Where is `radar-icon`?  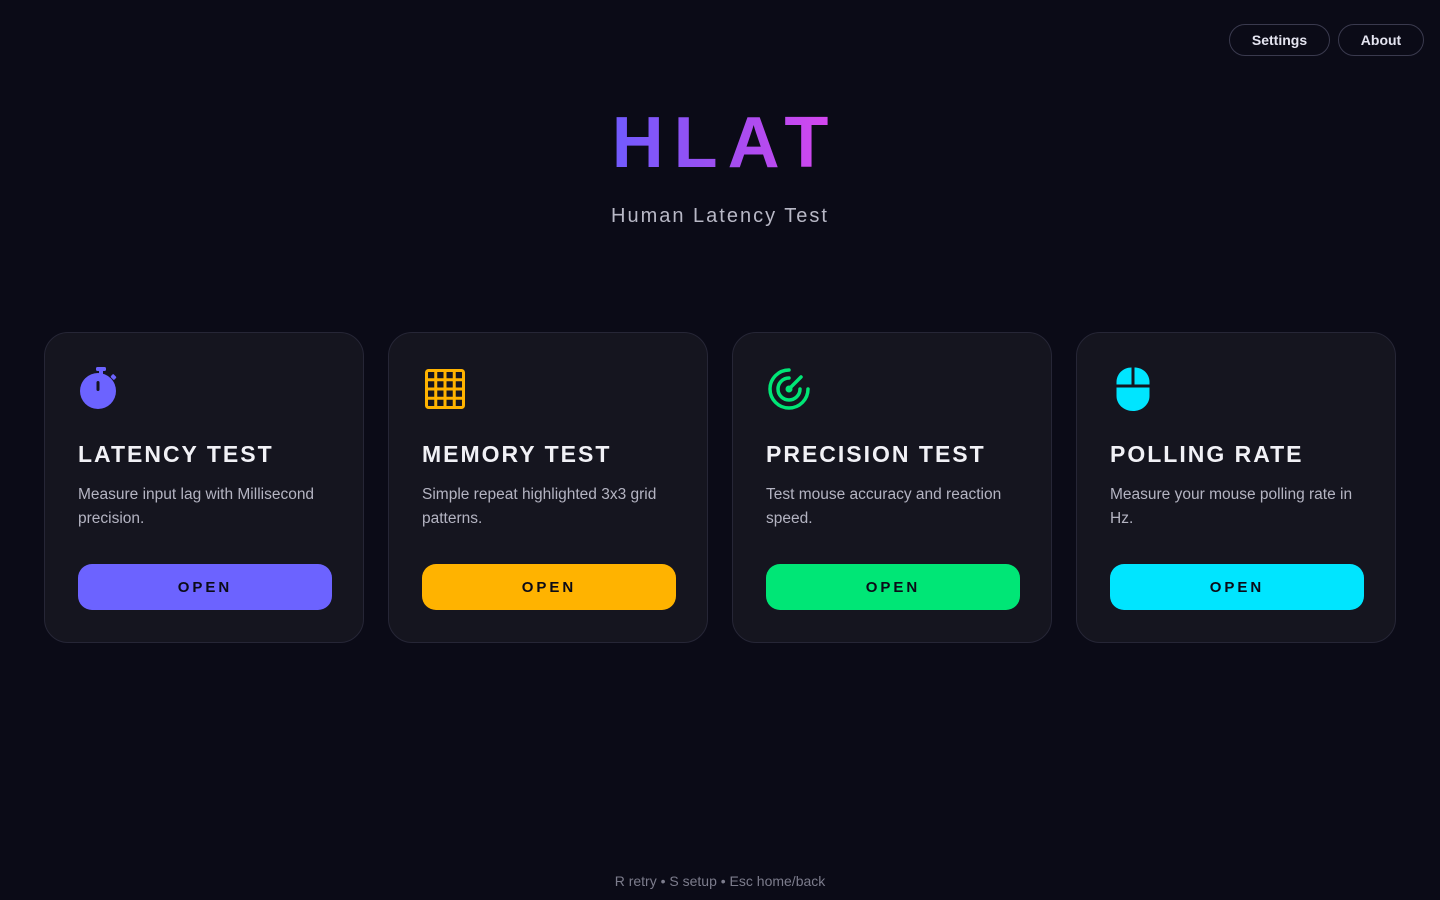
radar-icon is located at coordinates (789, 389).